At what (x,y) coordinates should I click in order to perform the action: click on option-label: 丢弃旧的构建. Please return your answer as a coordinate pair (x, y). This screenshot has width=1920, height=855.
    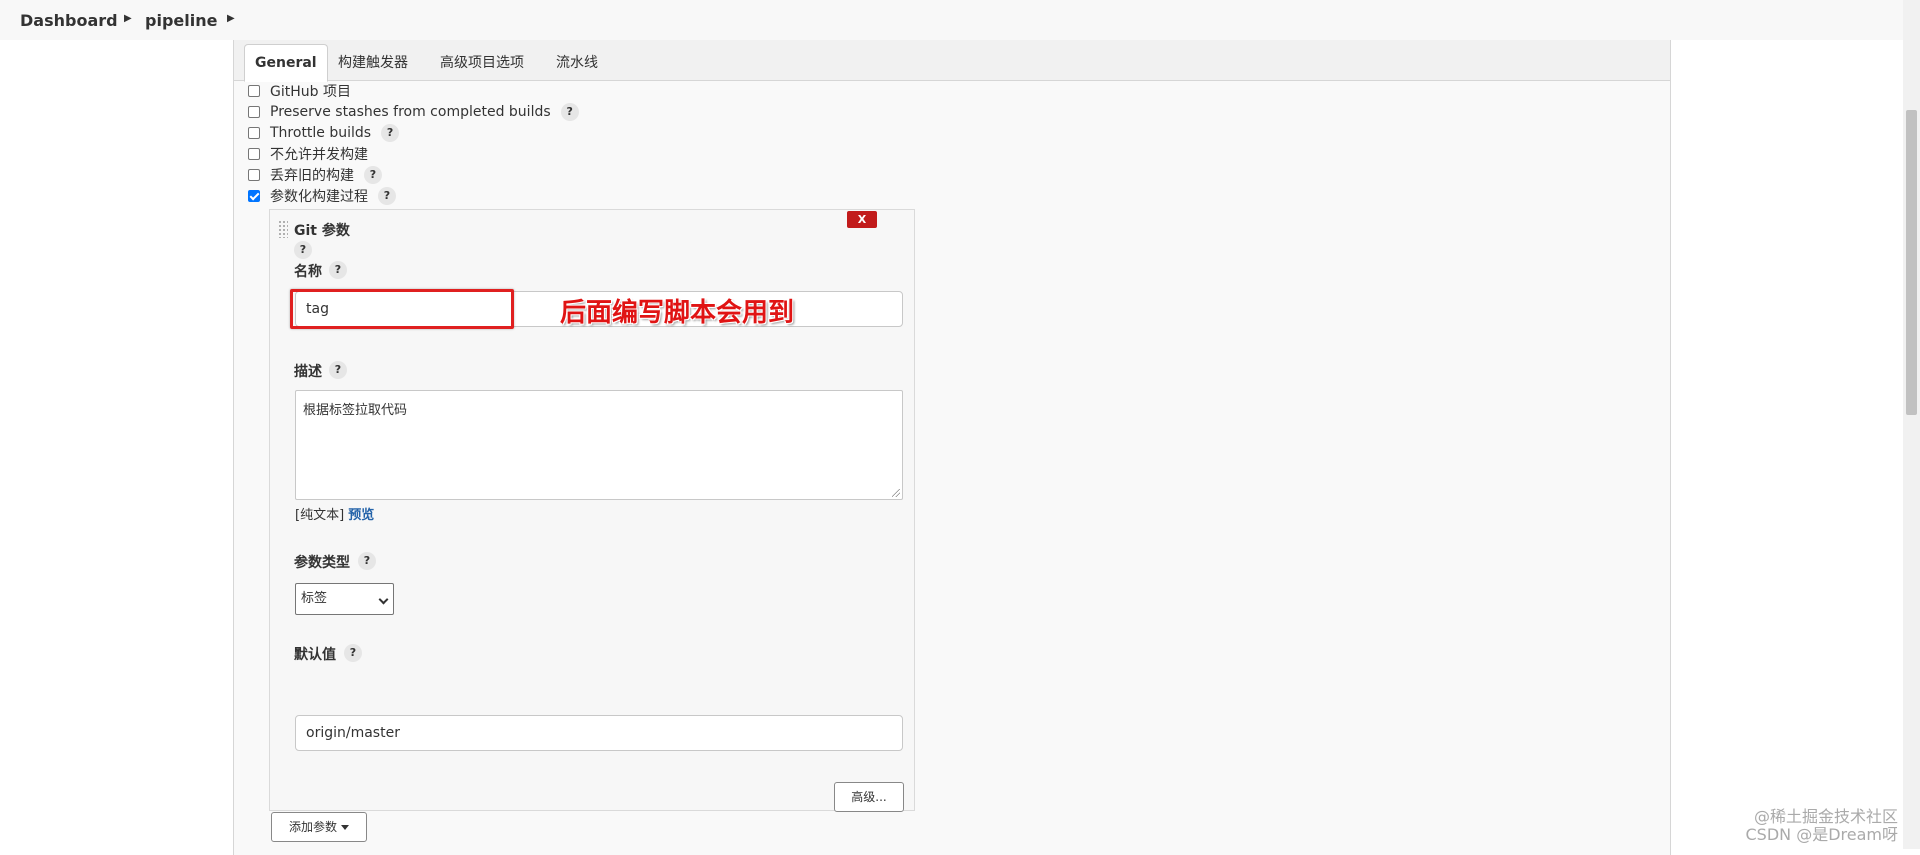
    Looking at the image, I should click on (312, 176).